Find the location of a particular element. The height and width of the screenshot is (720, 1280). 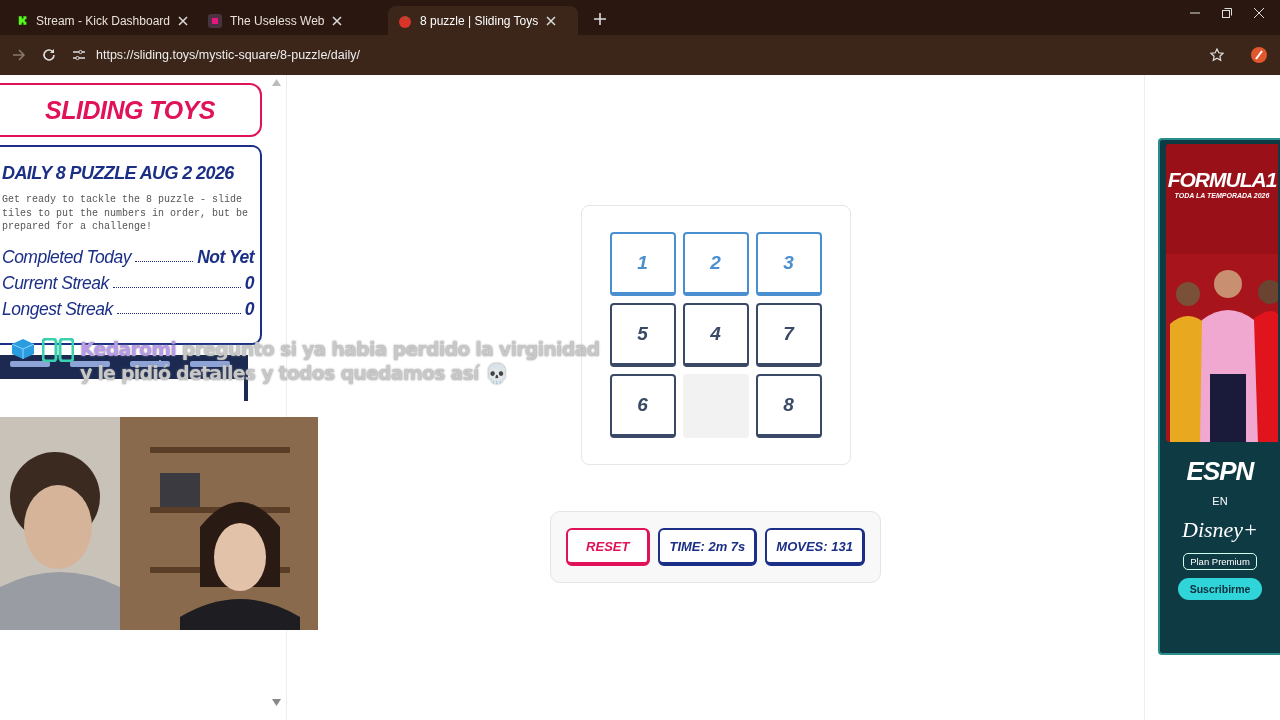

stat-label: Completed Today is located at coordinates (67, 257).